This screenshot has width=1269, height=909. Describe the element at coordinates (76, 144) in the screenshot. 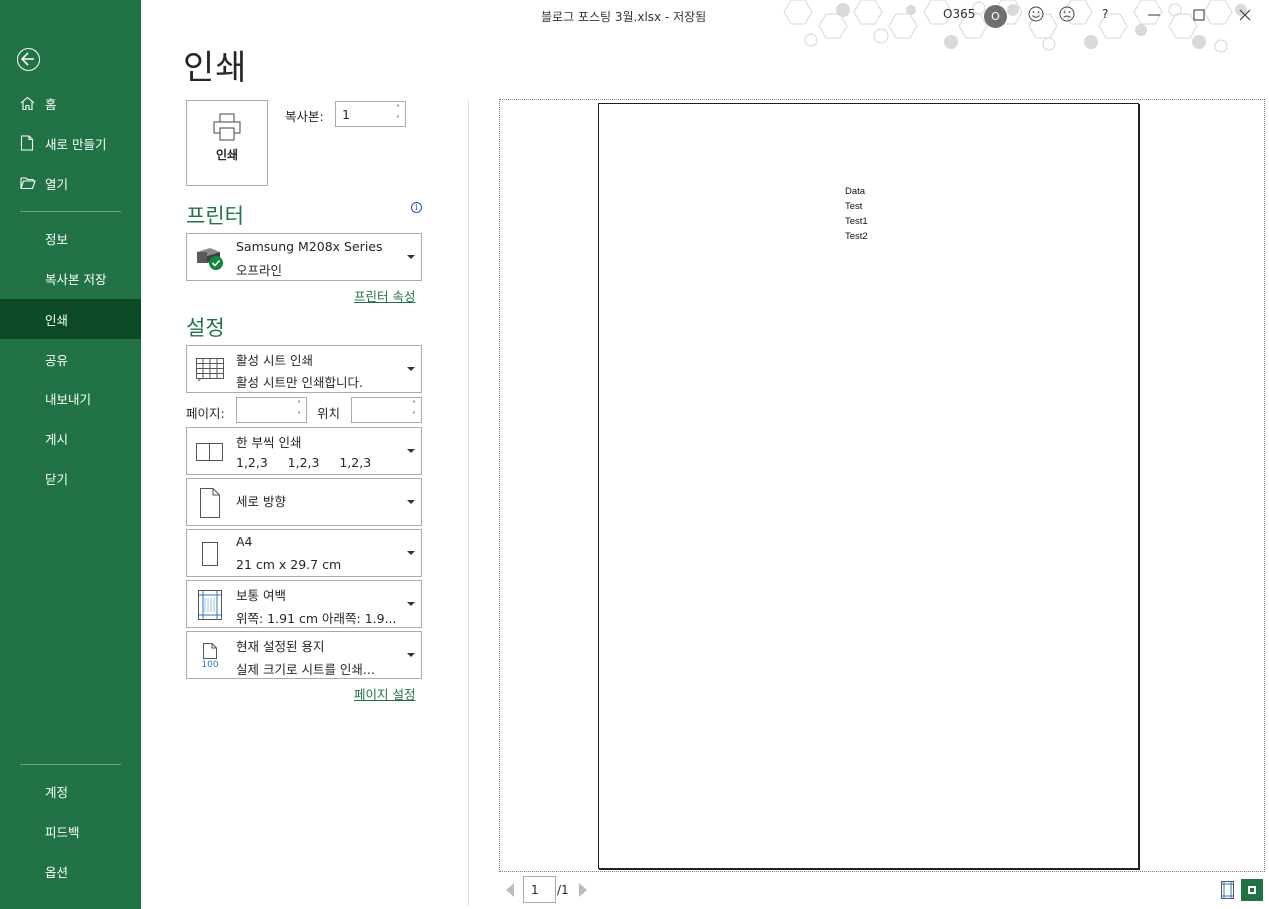

I see `nav-new-label: 새로 만들기` at that location.